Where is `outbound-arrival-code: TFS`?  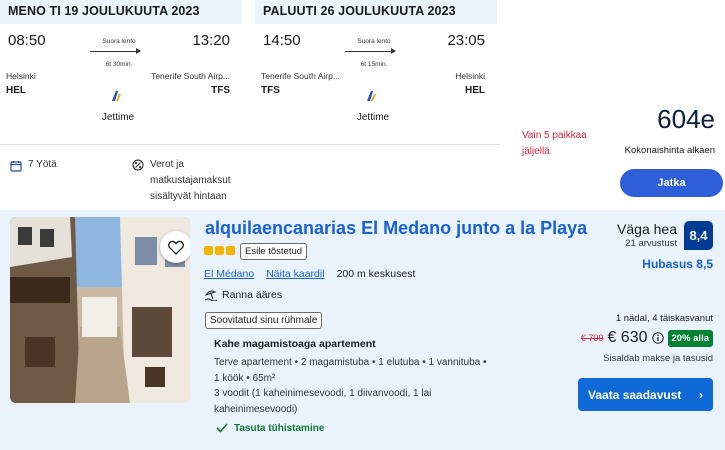
outbound-arrival-code: TFS is located at coordinates (220, 90).